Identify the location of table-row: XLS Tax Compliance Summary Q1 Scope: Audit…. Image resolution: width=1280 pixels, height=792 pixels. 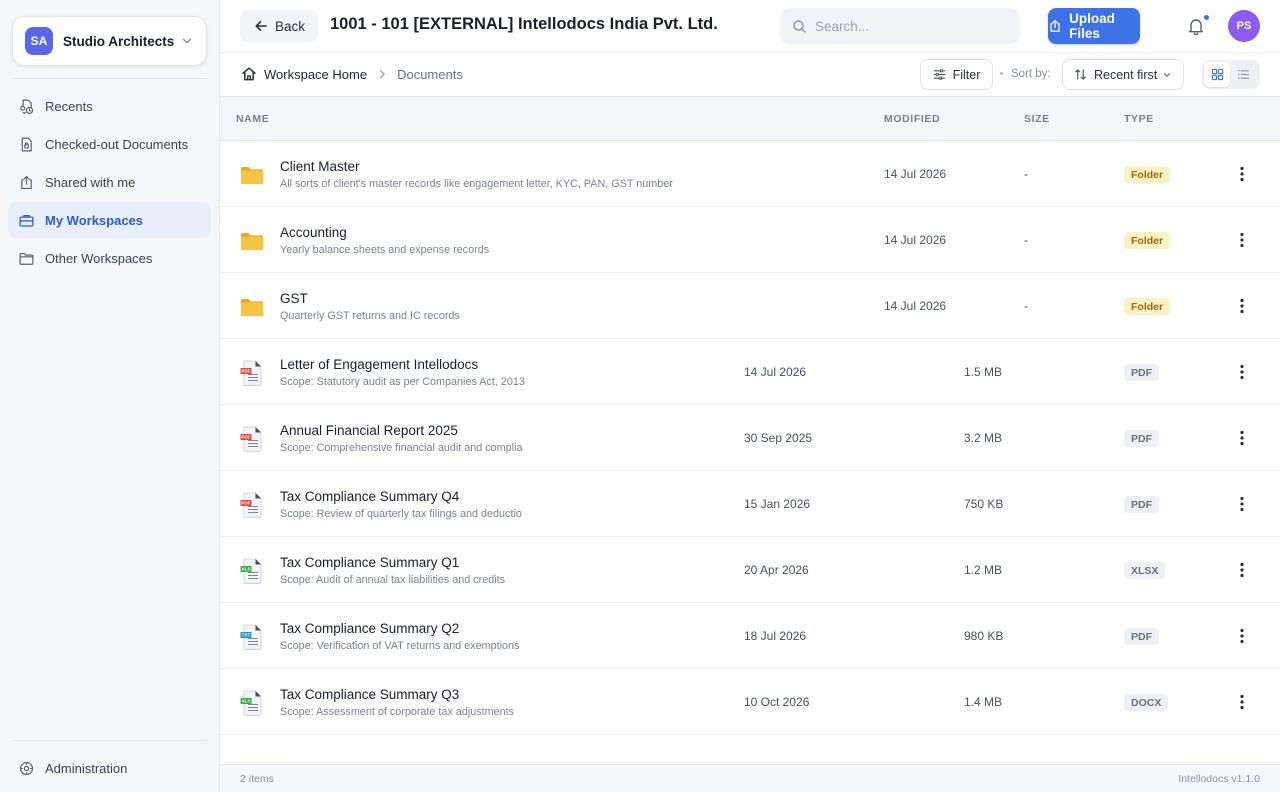
(750, 570).